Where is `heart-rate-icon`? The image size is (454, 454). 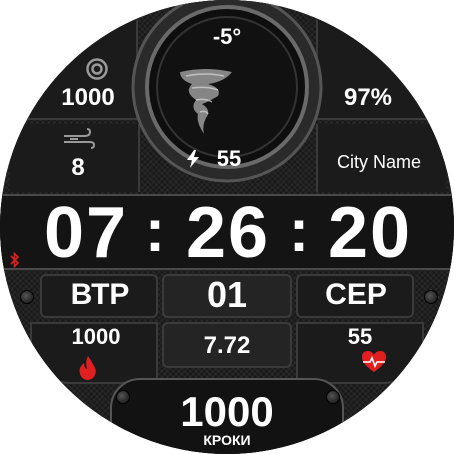
heart-rate-icon is located at coordinates (374, 361).